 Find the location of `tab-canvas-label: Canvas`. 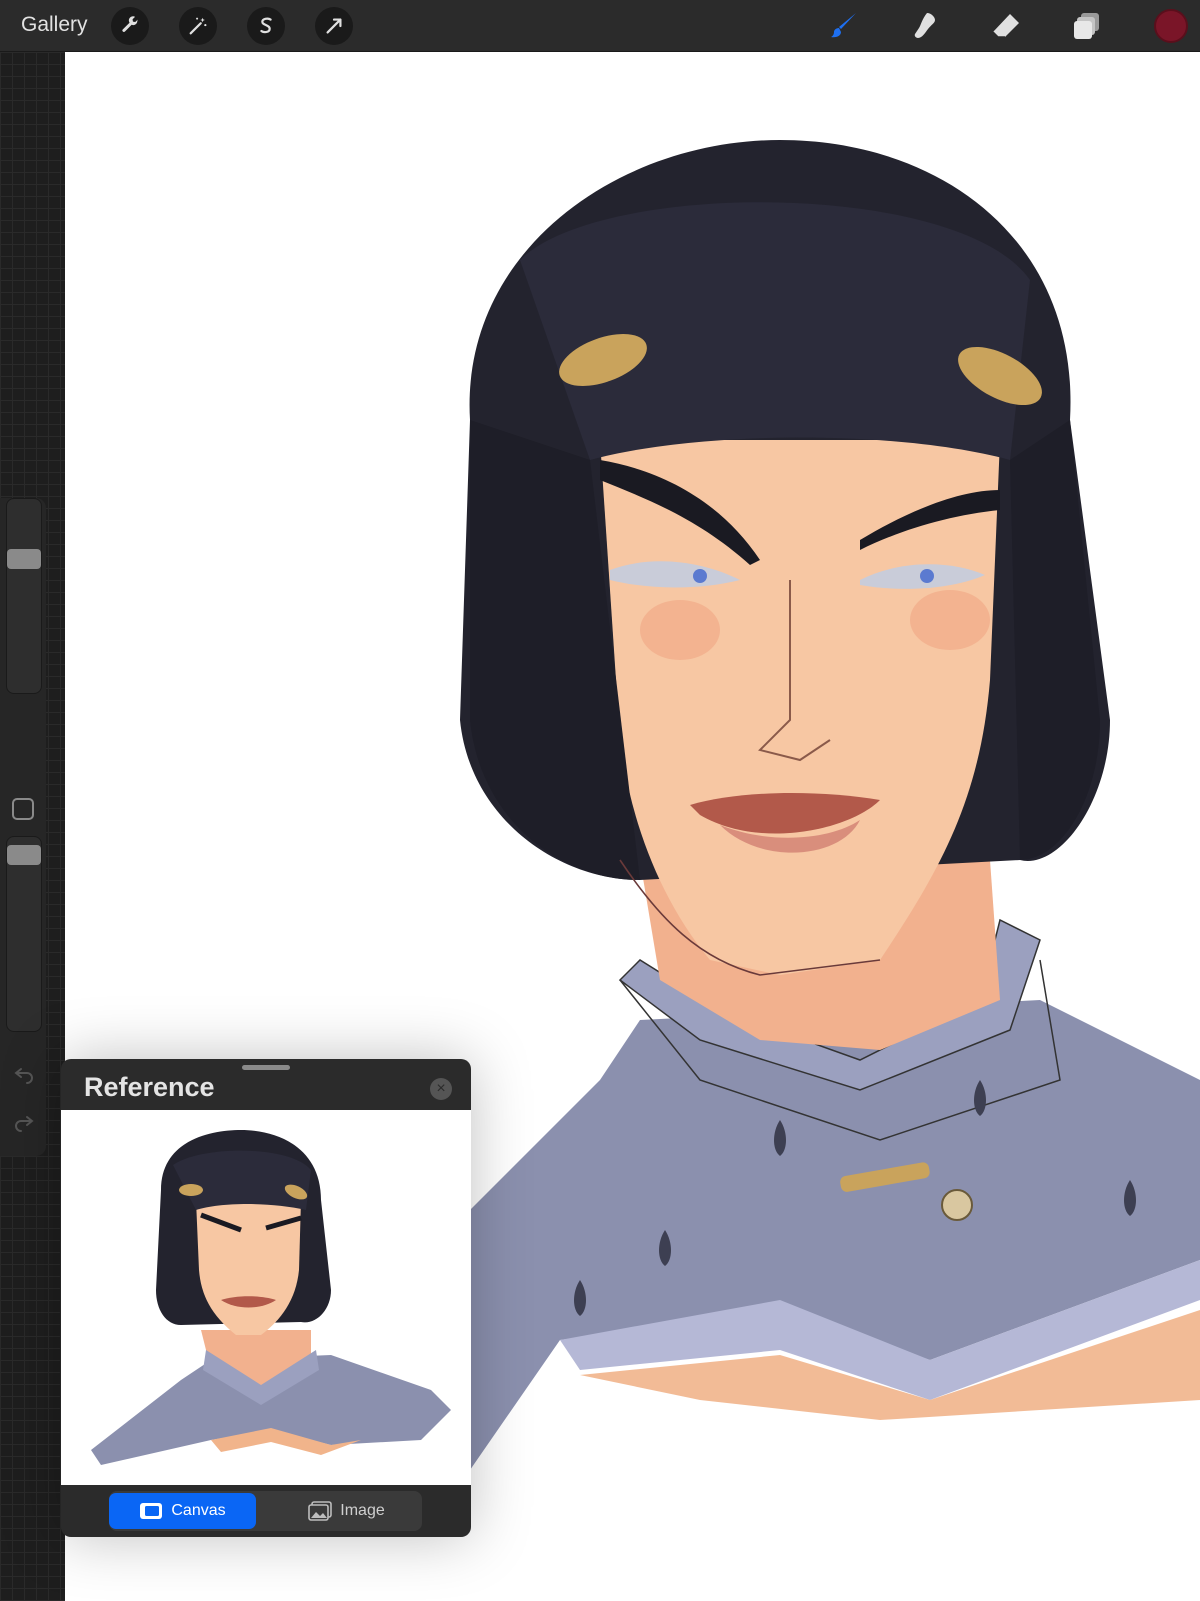

tab-canvas-label: Canvas is located at coordinates (198, 1510).